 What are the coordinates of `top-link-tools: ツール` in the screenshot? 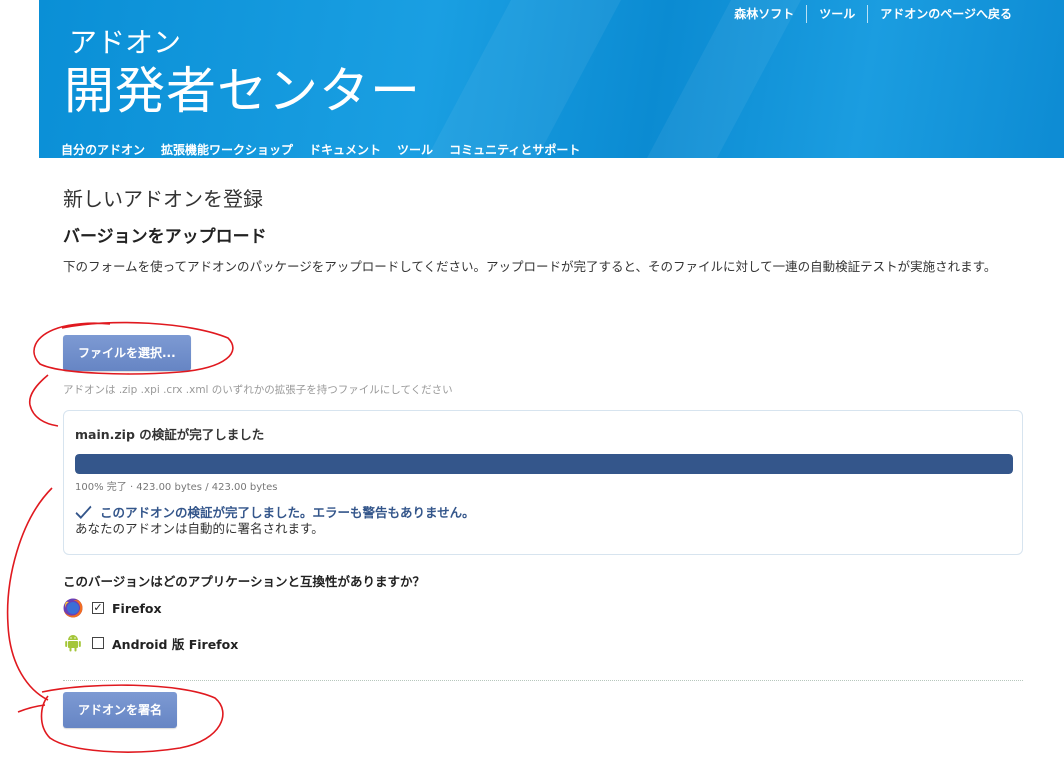 It's located at (837, 14).